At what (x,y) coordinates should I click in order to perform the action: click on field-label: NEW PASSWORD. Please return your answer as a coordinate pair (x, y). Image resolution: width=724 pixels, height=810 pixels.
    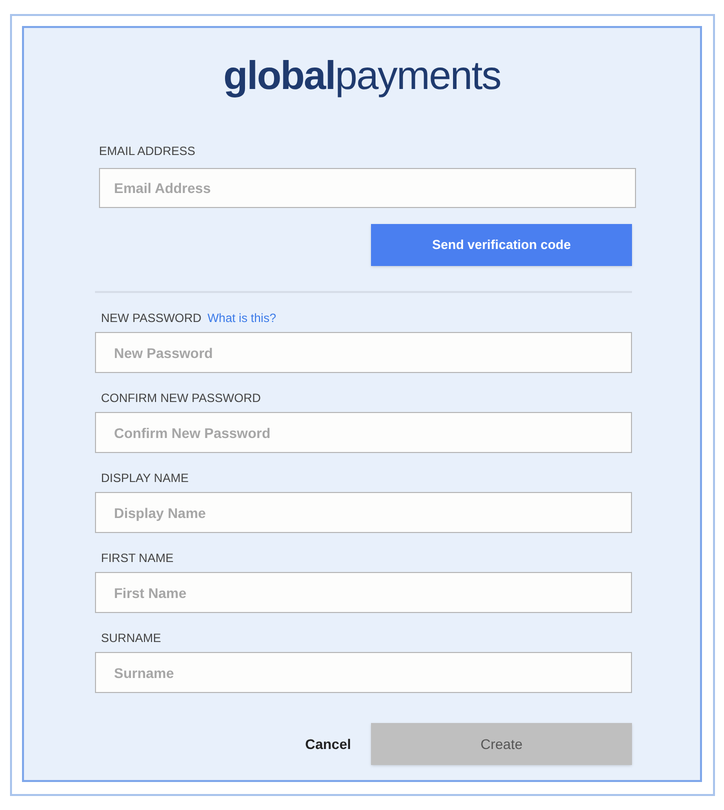
    Looking at the image, I should click on (151, 318).